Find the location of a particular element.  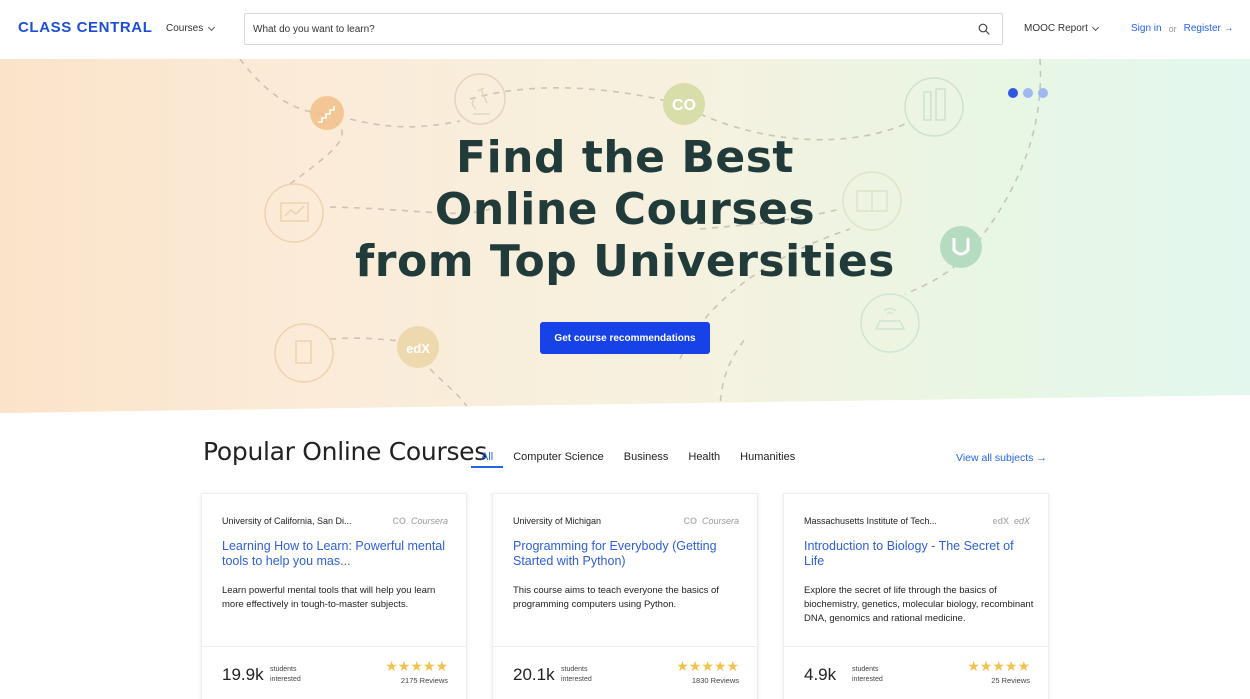

mooc-report-menu: MOOC Report is located at coordinates (1061, 28).